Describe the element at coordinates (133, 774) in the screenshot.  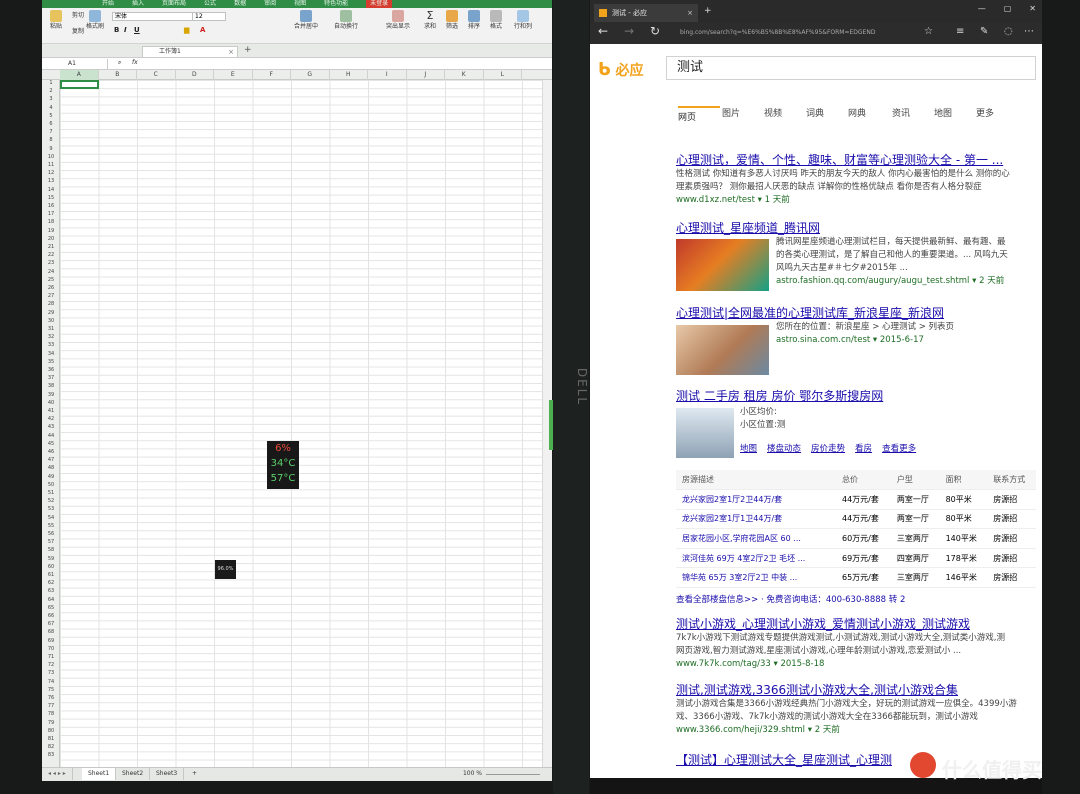
I see `sheet-tab: Sheet2` at that location.